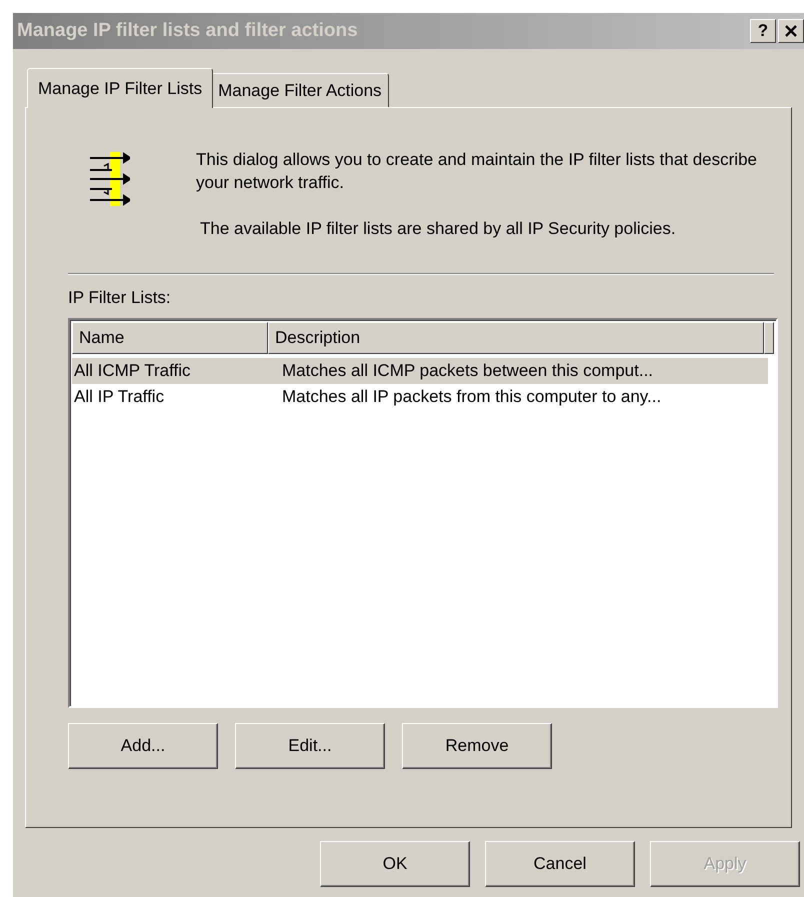 The image size is (804, 897). Describe the element at coordinates (120, 298) in the screenshot. I see `list-label: IP Filter Lists:` at that location.